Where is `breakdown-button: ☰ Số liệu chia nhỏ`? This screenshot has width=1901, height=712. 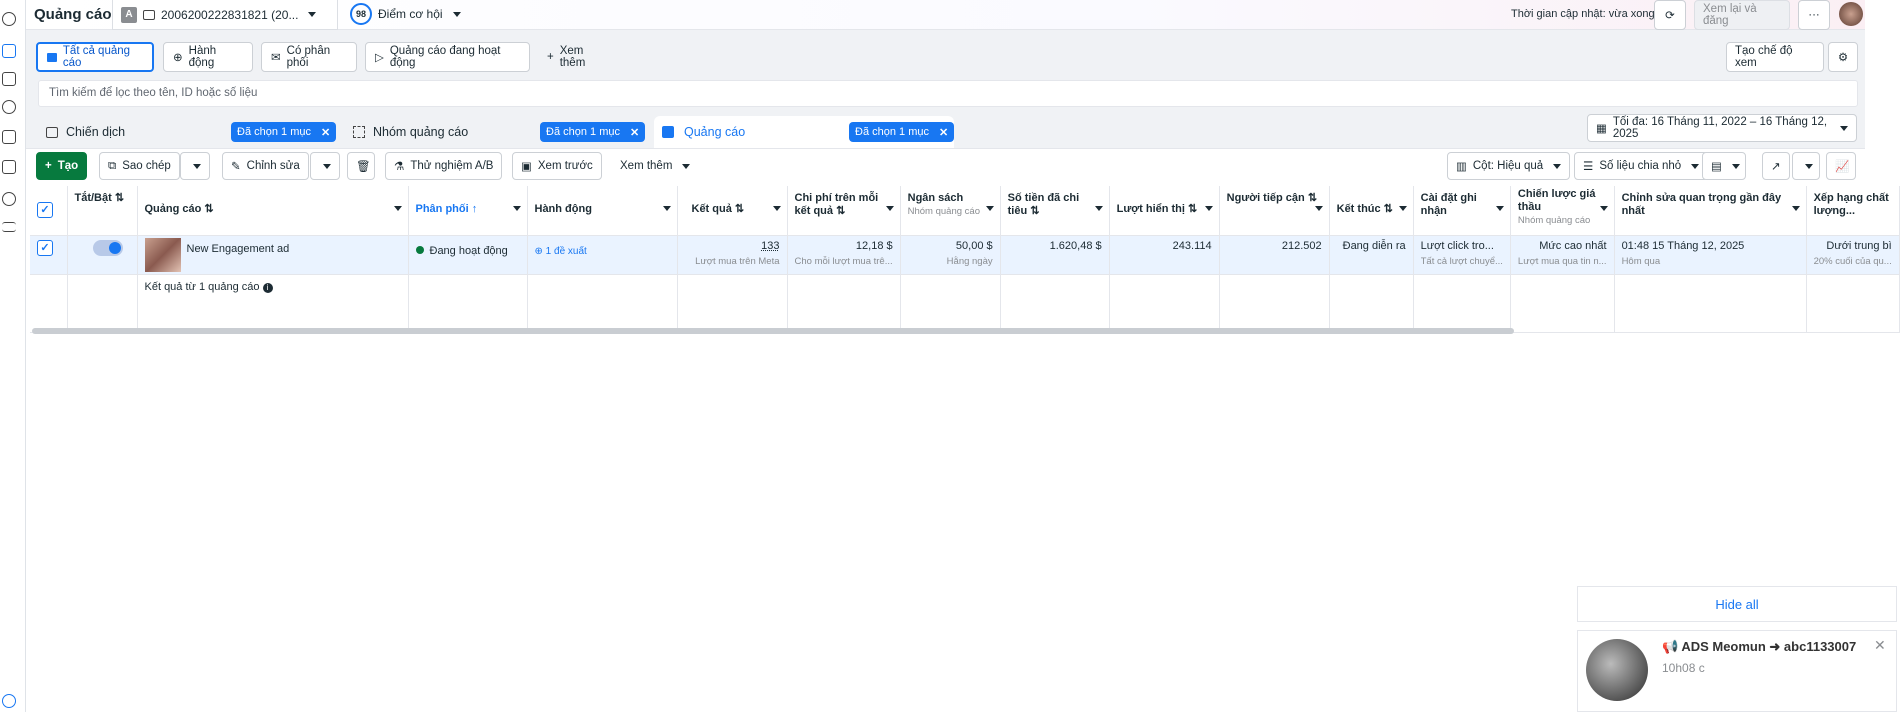
breakdown-button: ☰ Số liệu chia nhỏ is located at coordinates (1641, 166).